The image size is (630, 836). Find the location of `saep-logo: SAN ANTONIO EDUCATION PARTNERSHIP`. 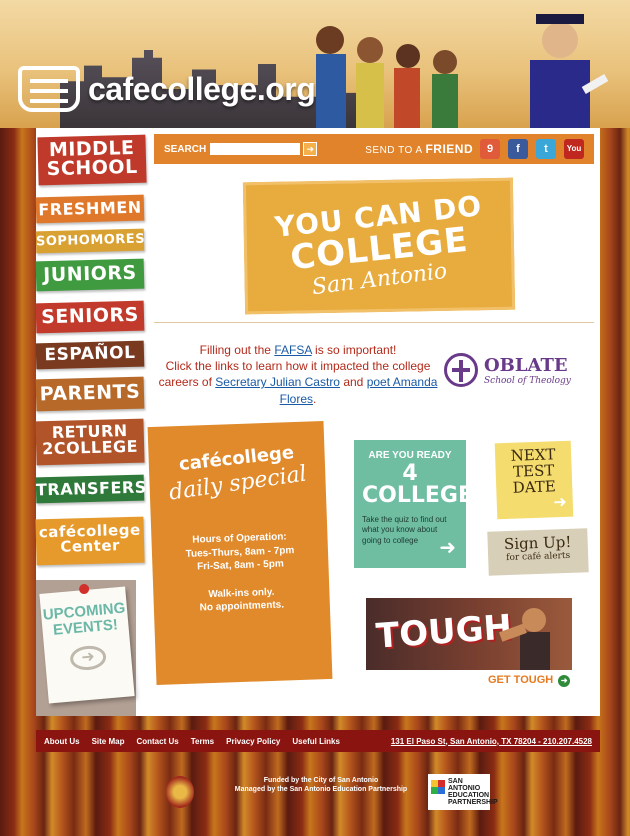

saep-logo: SAN ANTONIO EDUCATION PARTNERSHIP is located at coordinates (463, 792).